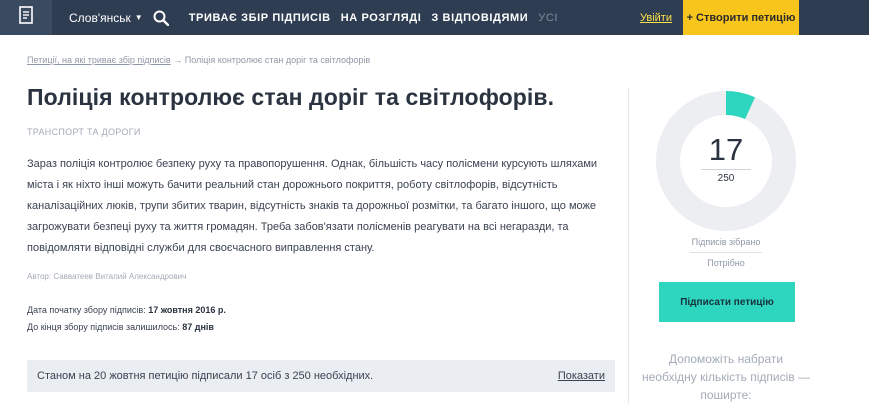  What do you see at coordinates (138, 17) in the screenshot?
I see `chevron-down-icon: ▼` at bounding box center [138, 17].